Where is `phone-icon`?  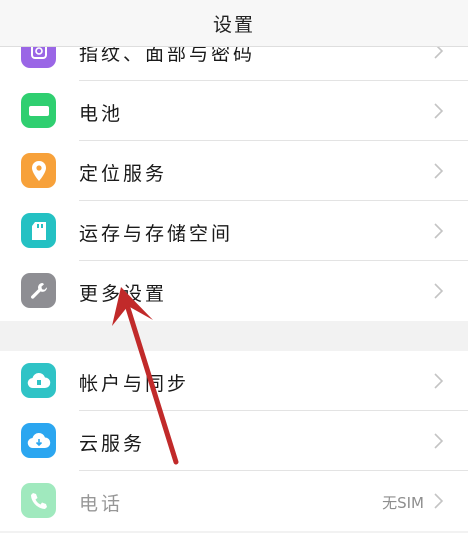
phone-icon is located at coordinates (38, 500).